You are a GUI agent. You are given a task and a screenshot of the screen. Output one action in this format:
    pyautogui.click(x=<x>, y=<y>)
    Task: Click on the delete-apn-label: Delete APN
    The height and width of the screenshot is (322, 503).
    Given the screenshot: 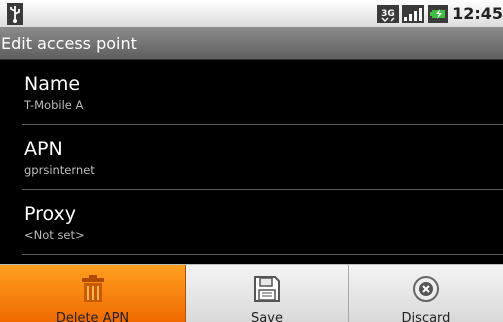 What is the action you would take?
    pyautogui.click(x=92, y=316)
    